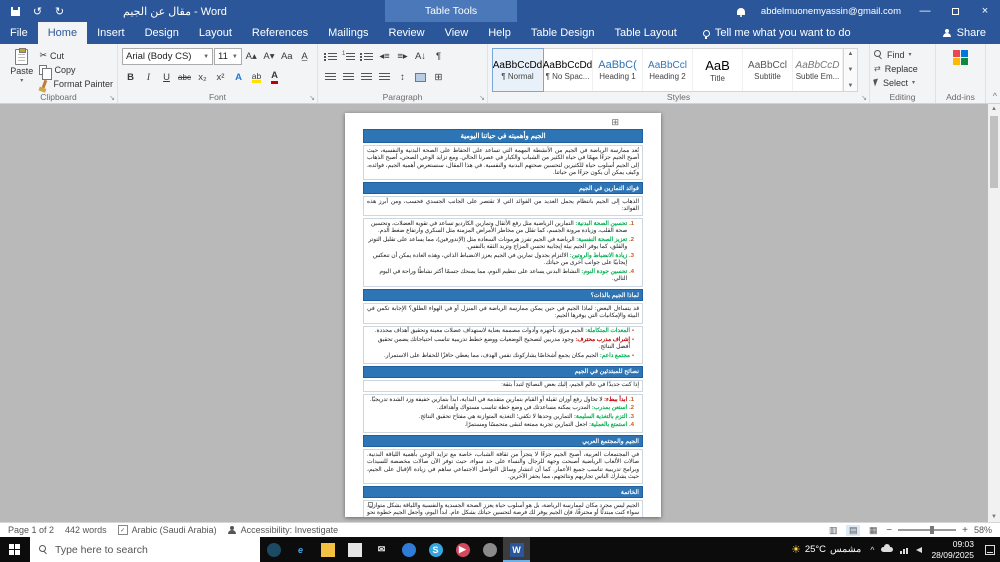 This screenshot has height=562, width=1000. I want to click on weather-widget: ☀ 25°C مشمس, so click(826, 549).